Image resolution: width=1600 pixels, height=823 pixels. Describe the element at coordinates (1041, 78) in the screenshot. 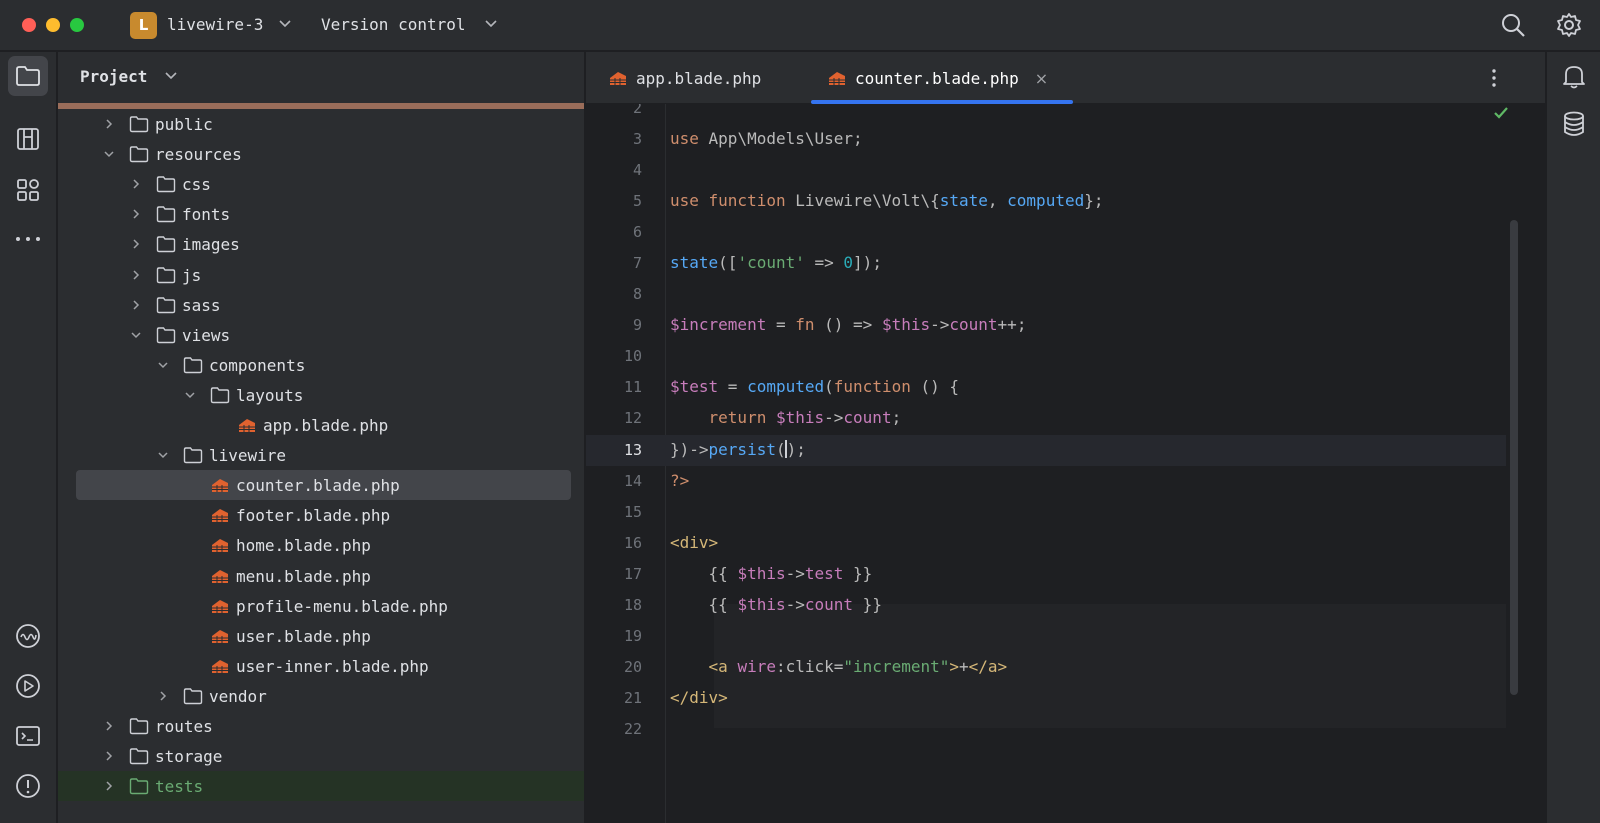

I see `close-tab-icon: ×` at that location.